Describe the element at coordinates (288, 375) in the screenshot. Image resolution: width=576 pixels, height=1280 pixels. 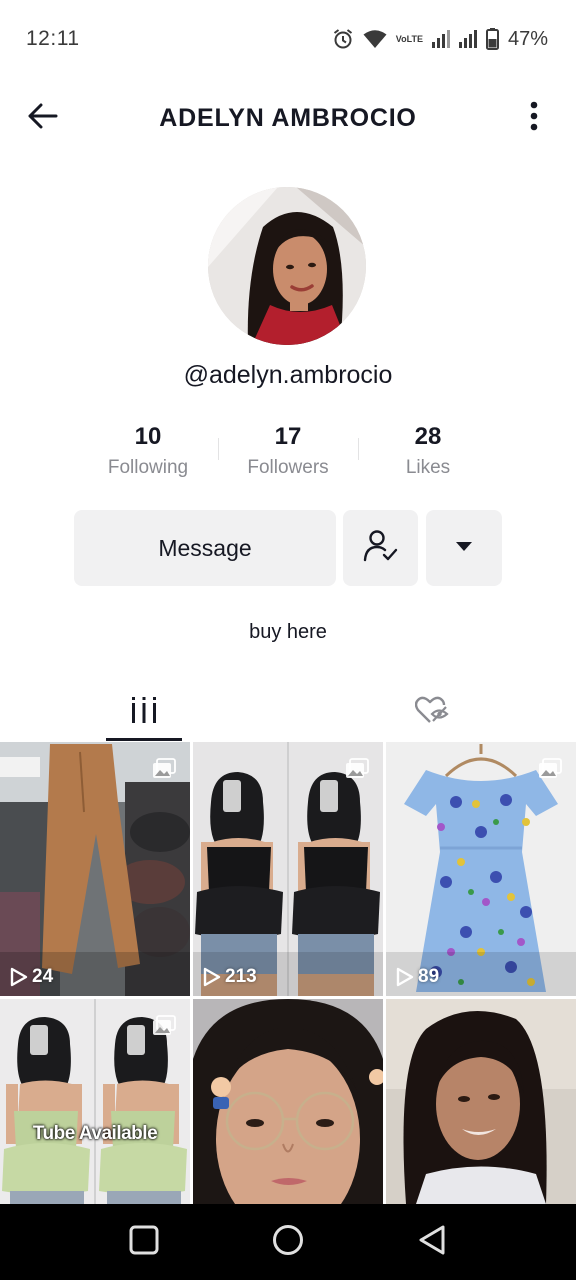
I see `username: @adelyn.ambrocio` at that location.